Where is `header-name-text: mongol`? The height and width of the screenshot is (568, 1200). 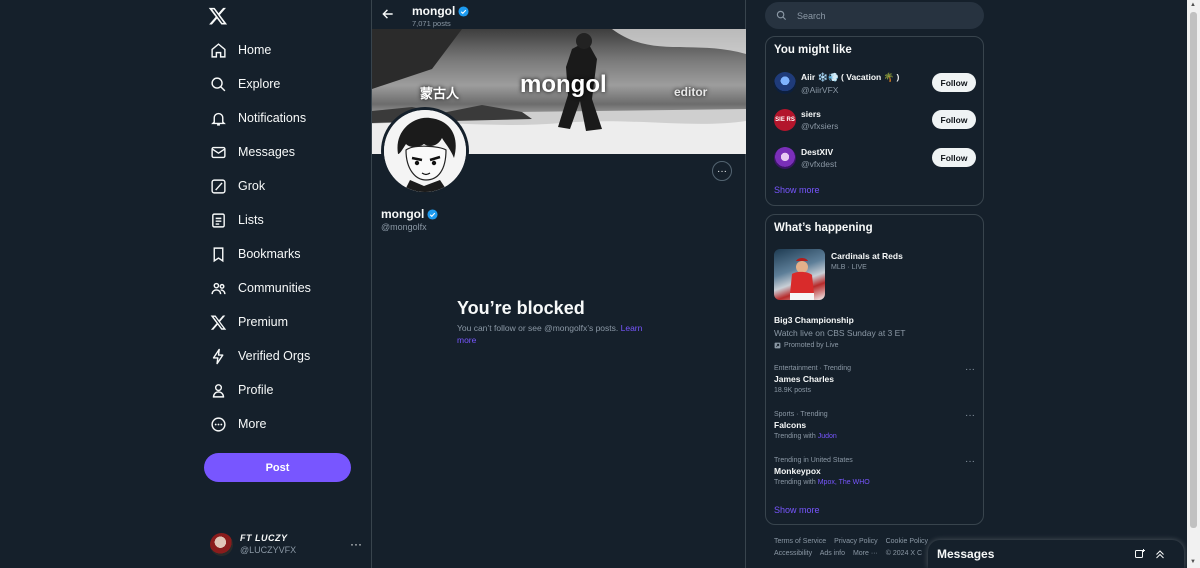 header-name-text: mongol is located at coordinates (434, 11).